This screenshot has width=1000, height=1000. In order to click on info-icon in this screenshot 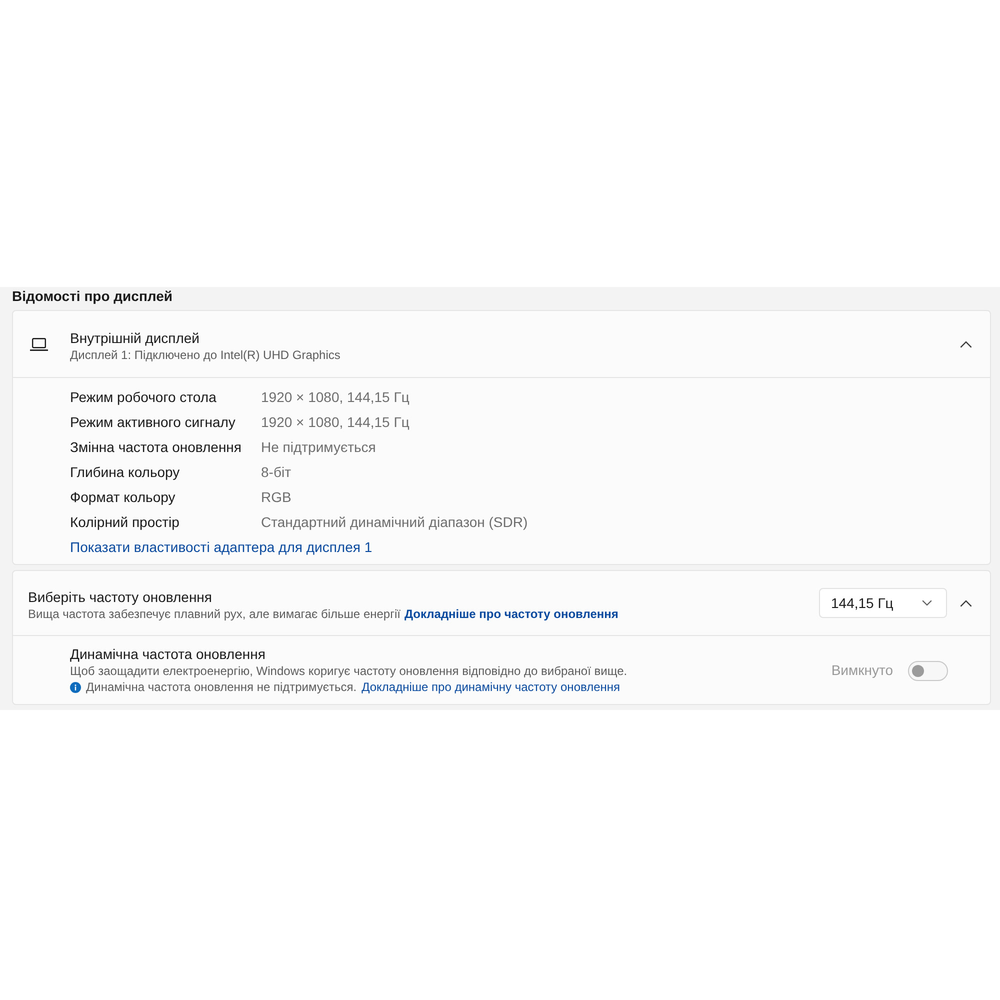, I will do `click(75, 687)`.